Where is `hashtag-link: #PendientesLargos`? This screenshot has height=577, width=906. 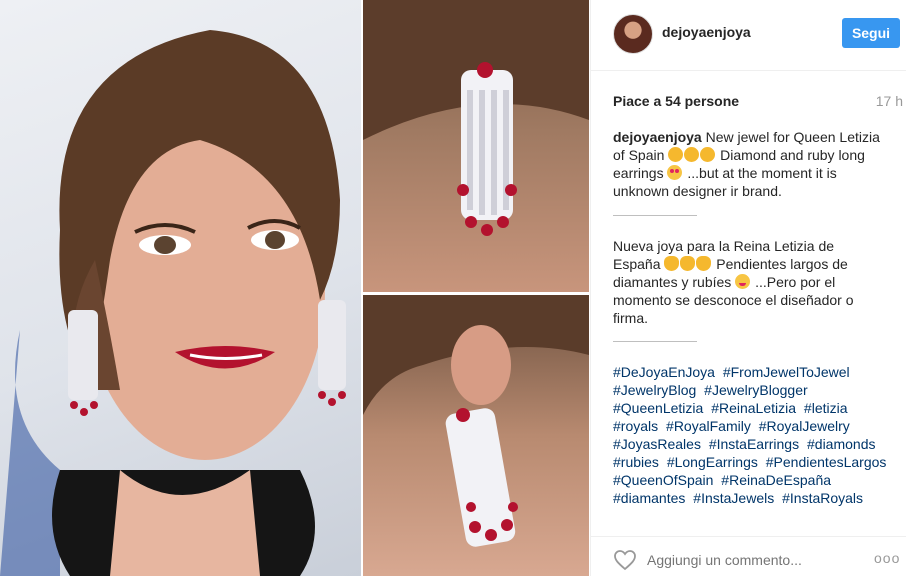
hashtag-link: #PendientesLargos is located at coordinates (826, 462).